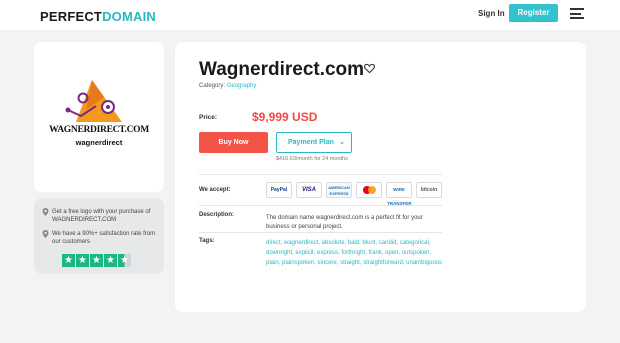 The height and width of the screenshot is (343, 620). Describe the element at coordinates (124, 260) in the screenshot. I see `half-star-icon: ★` at that location.